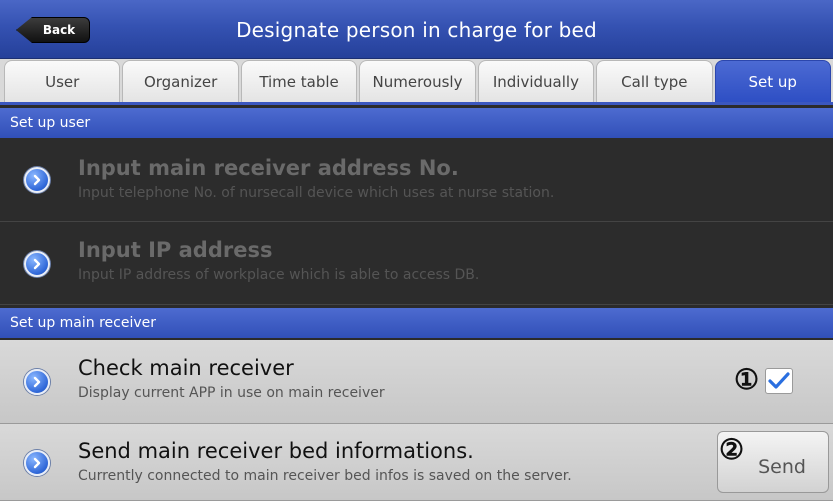  I want to click on item-title: Input main receiver address No., so click(268, 168).